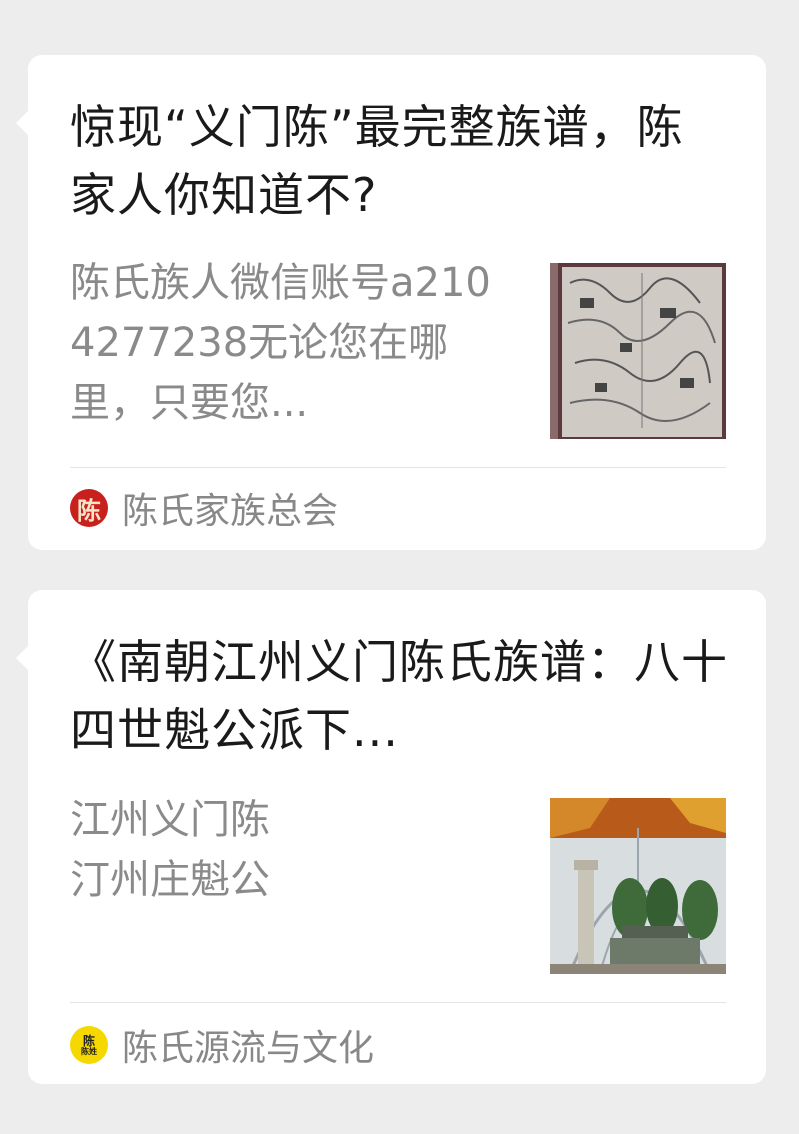 The image size is (799, 1134). I want to click on source-name: 陈氏源流与文化, so click(248, 1048).